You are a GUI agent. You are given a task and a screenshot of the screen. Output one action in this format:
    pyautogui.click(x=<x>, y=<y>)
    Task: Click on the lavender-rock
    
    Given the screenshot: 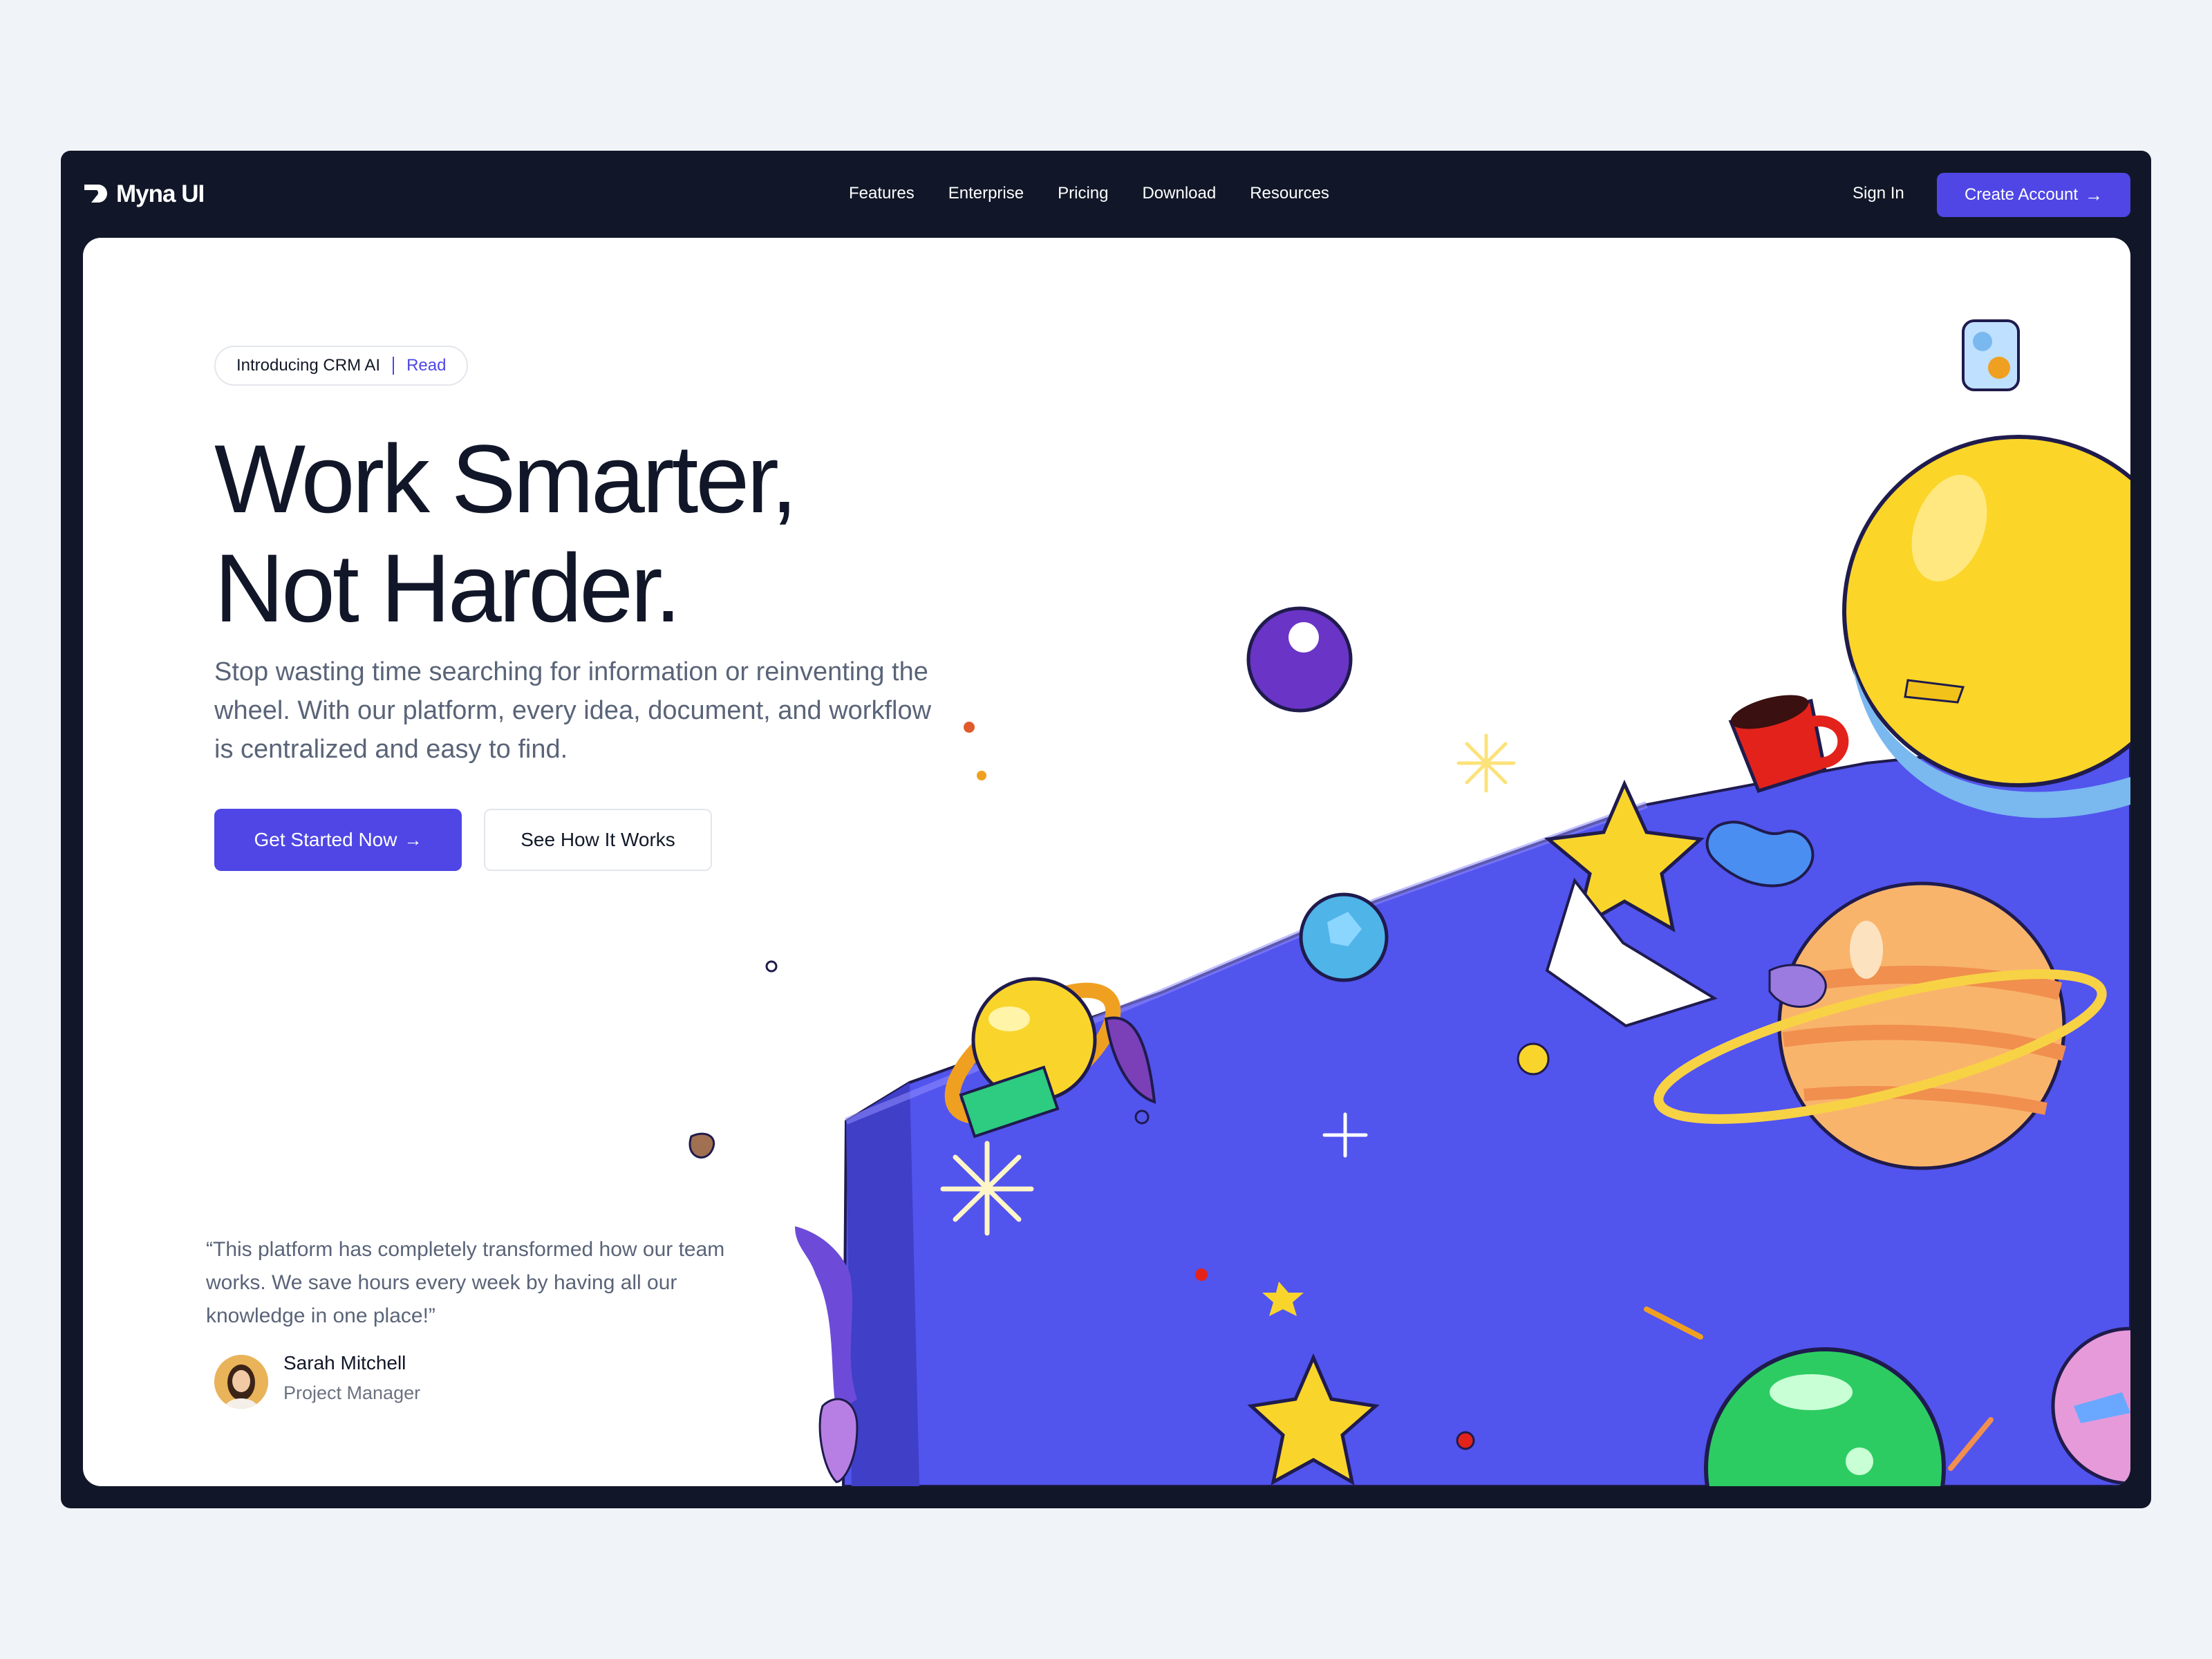 What is the action you would take?
    pyautogui.click(x=1797, y=986)
    